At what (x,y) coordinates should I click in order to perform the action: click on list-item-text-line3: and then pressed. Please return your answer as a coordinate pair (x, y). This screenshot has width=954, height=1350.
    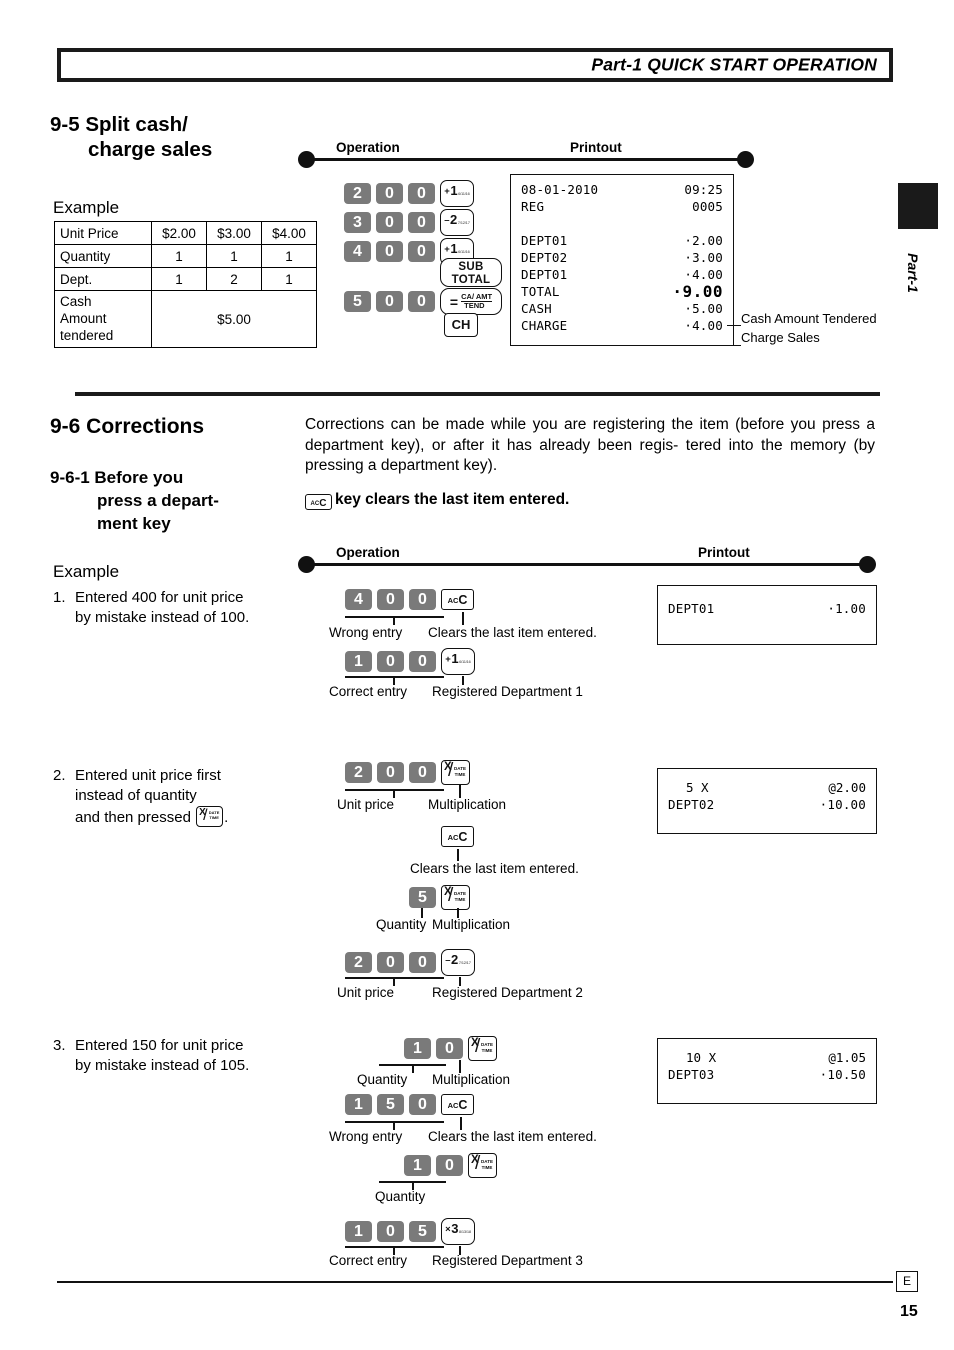
    Looking at the image, I should click on (133, 817).